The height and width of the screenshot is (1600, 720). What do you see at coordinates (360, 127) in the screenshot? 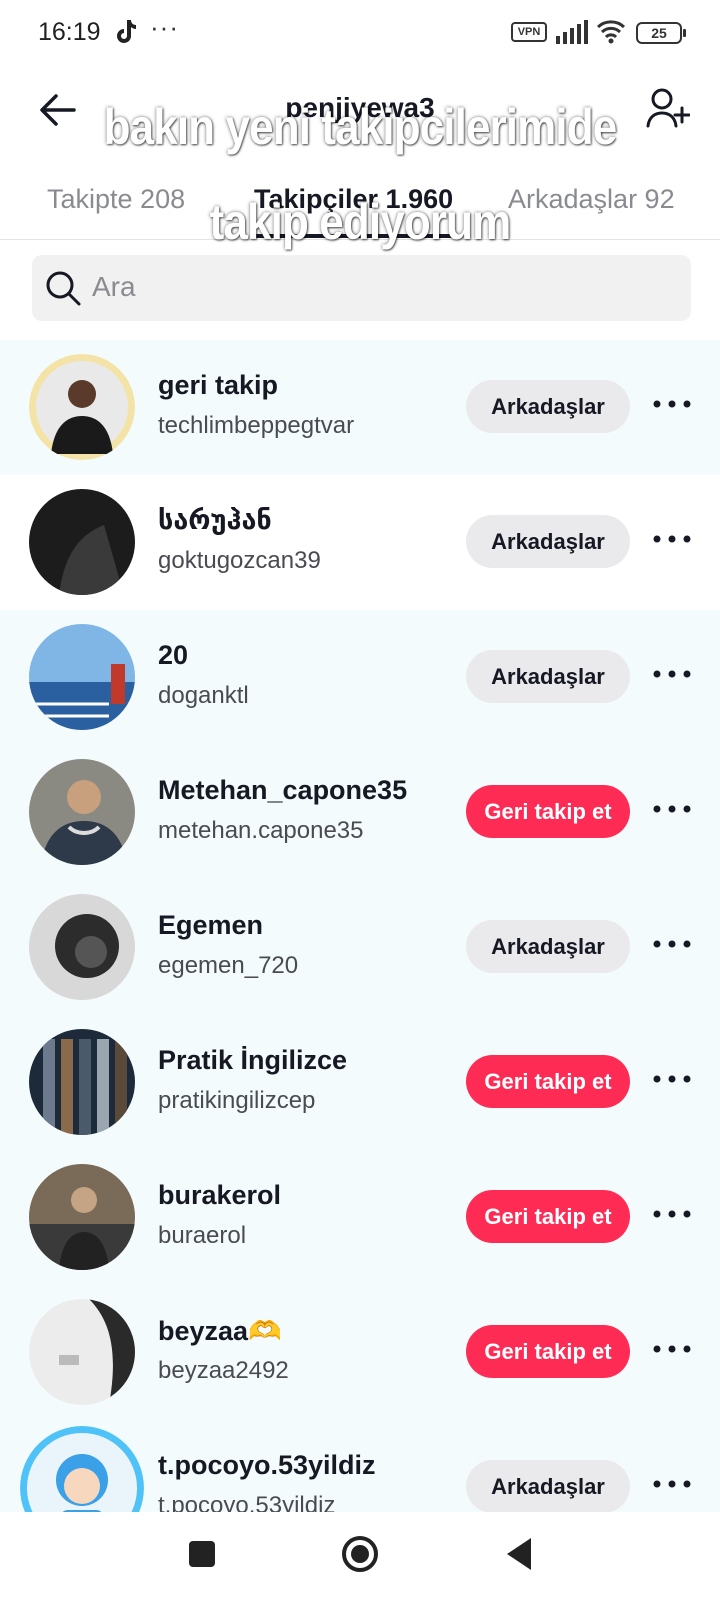
I see `overlay-caption-line1: bakın yeni takipcilerimide` at bounding box center [360, 127].